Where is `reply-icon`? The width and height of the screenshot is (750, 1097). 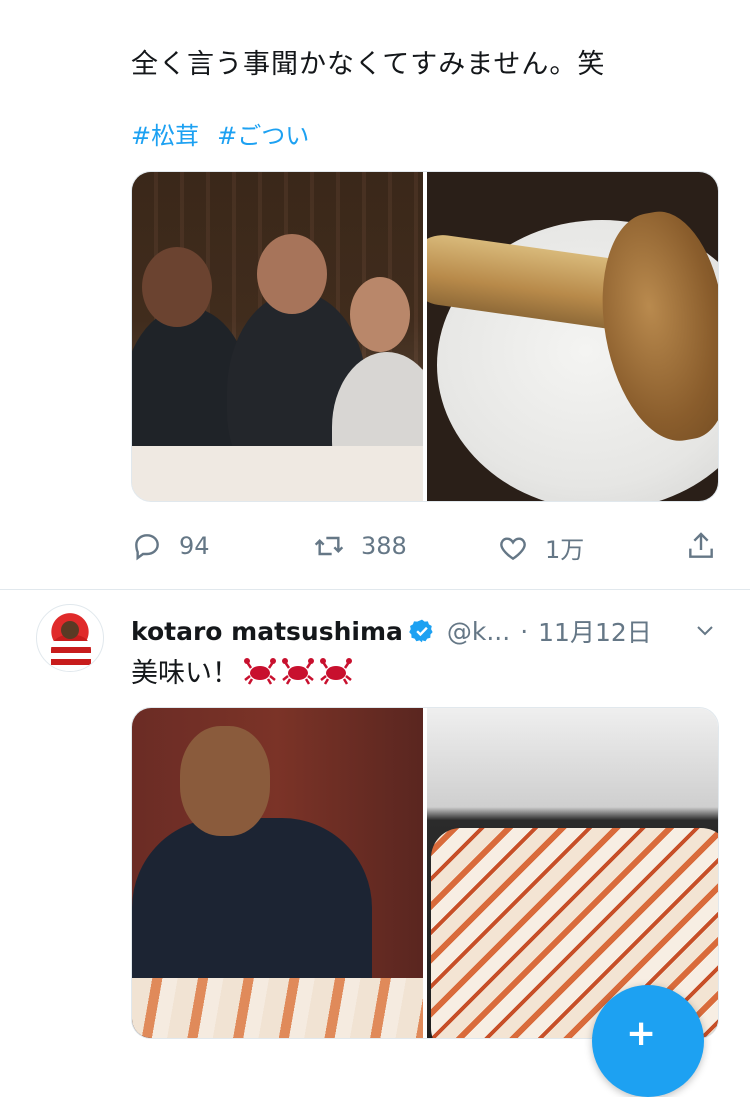
reply-icon is located at coordinates (147, 547).